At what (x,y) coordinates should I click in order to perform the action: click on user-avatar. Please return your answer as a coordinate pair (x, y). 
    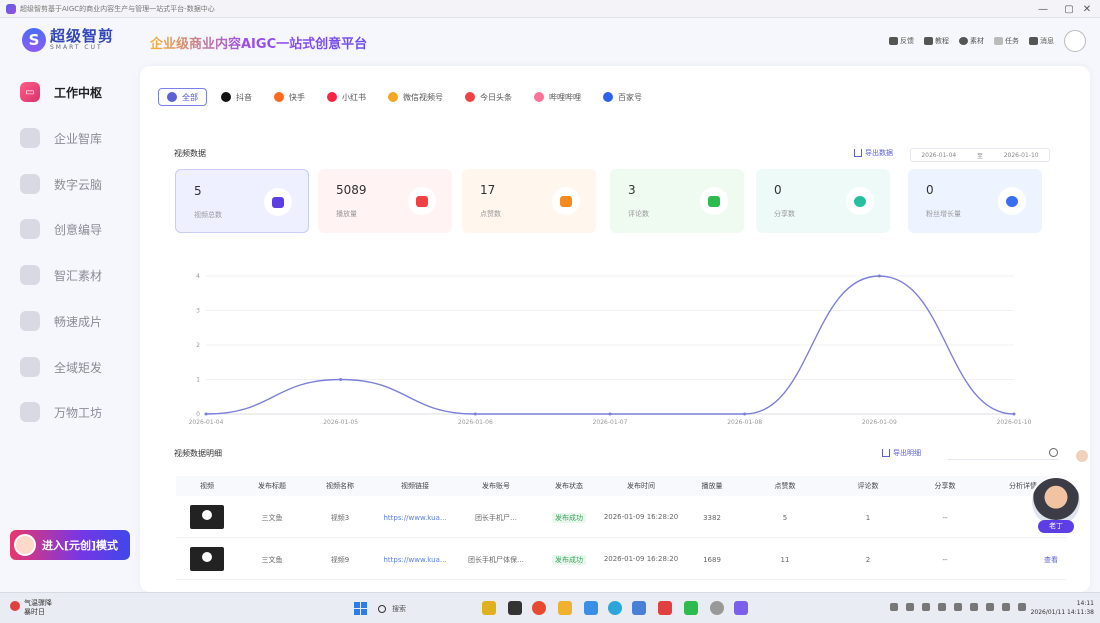
    Looking at the image, I should click on (1075, 41).